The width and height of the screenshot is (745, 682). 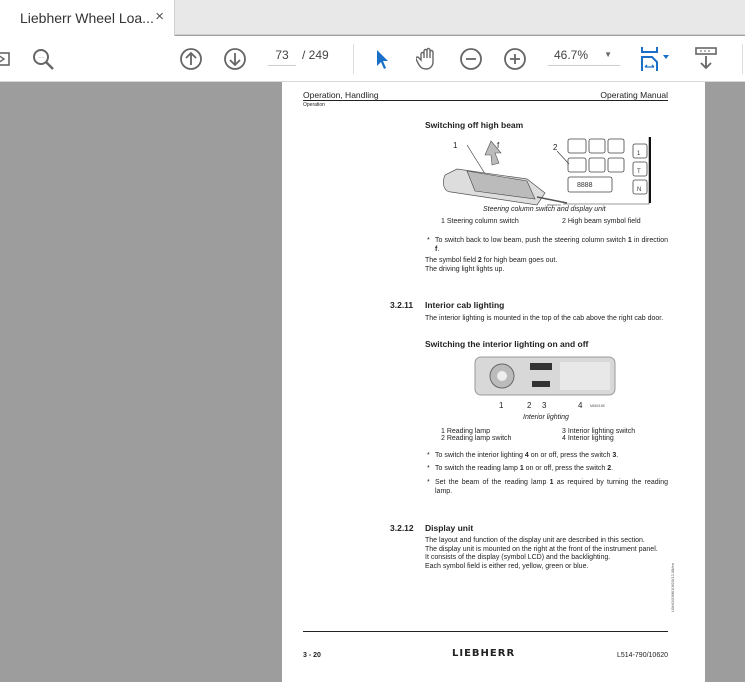 What do you see at coordinates (191, 59) in the screenshot?
I see `previous-page-icon` at bounding box center [191, 59].